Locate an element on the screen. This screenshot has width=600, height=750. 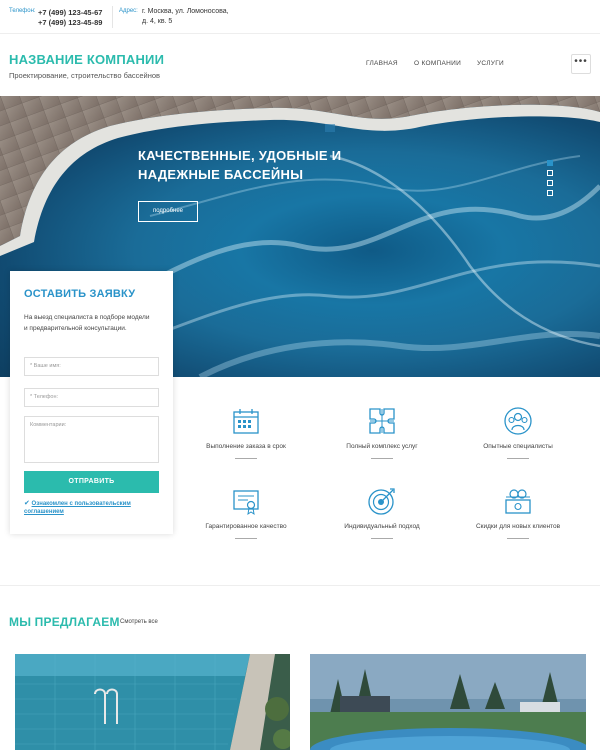
hero-more-button: подробнее is located at coordinates (168, 211).